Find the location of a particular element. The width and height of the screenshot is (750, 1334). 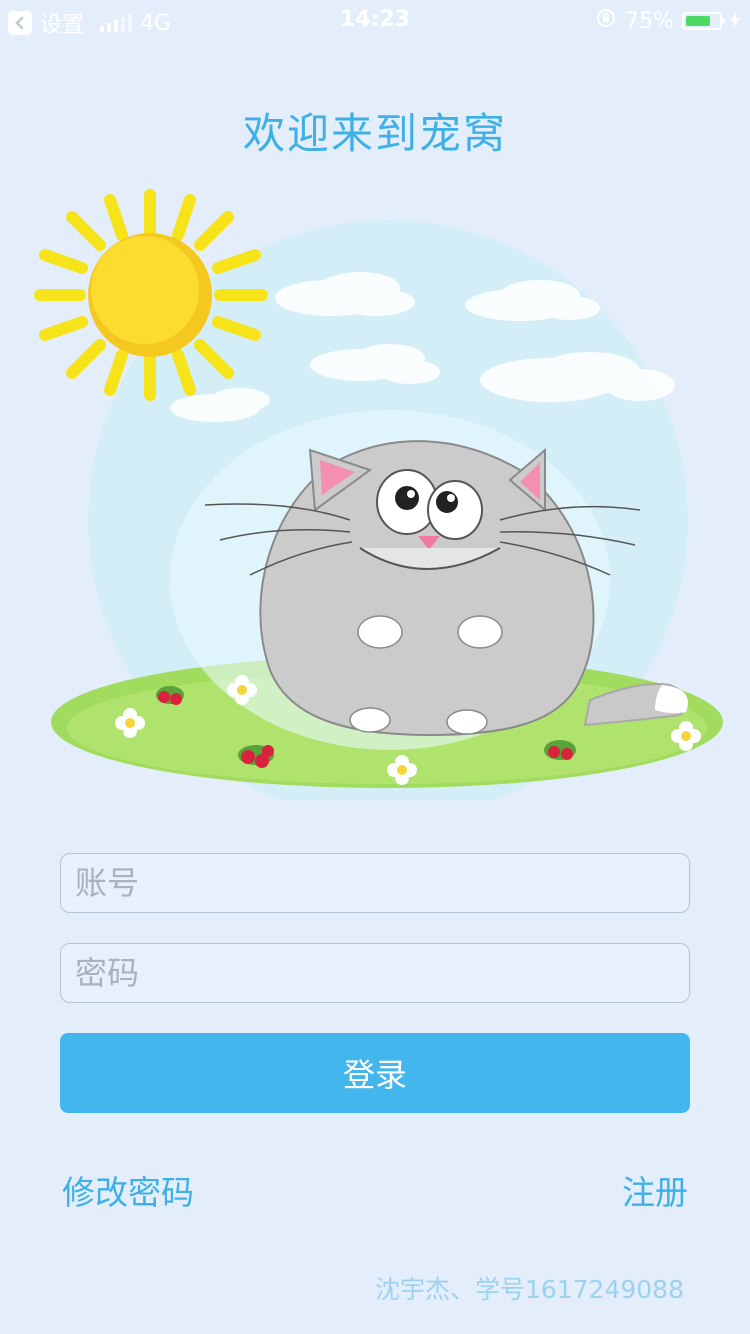

rotation-lock-icon is located at coordinates (606, 21).